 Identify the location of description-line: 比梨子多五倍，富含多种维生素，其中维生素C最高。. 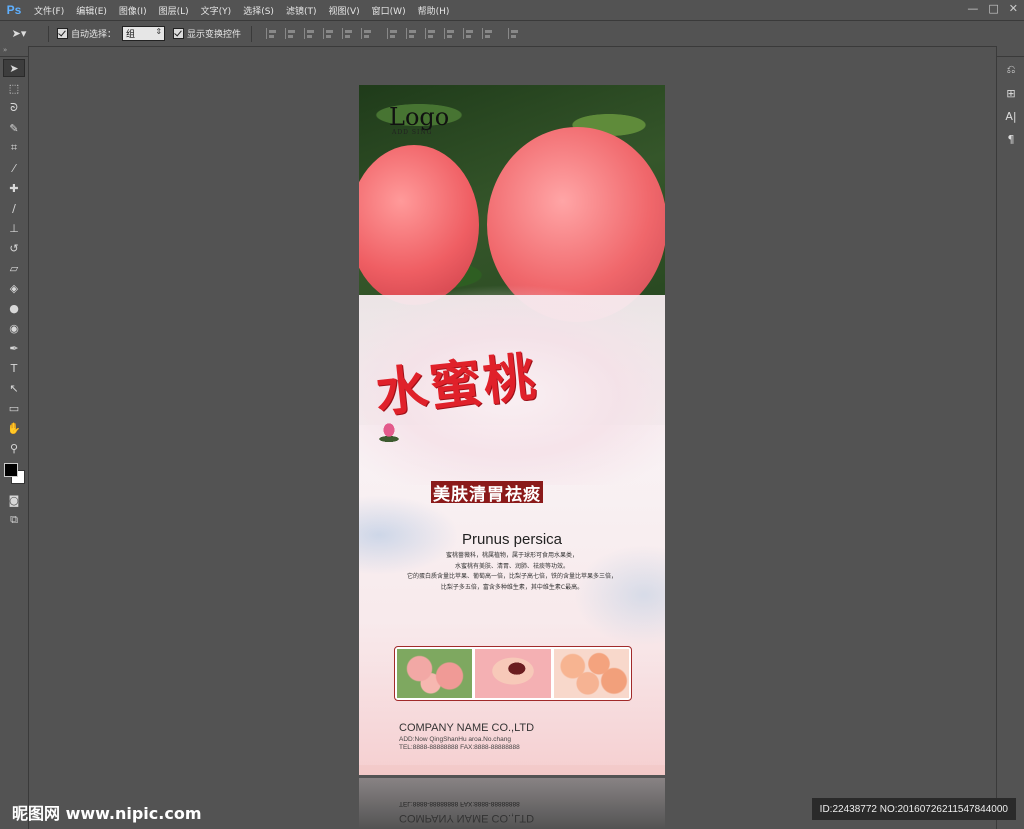
(512, 587).